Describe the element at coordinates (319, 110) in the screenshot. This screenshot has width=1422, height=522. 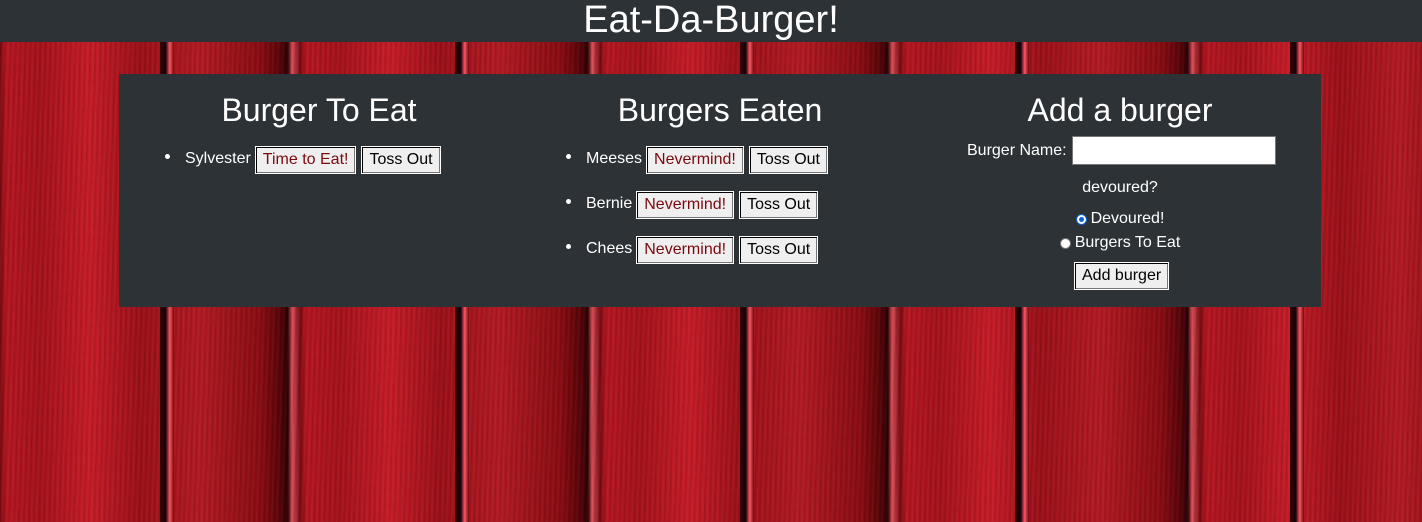
I see `to-eat-heading: Burger To Eat` at that location.